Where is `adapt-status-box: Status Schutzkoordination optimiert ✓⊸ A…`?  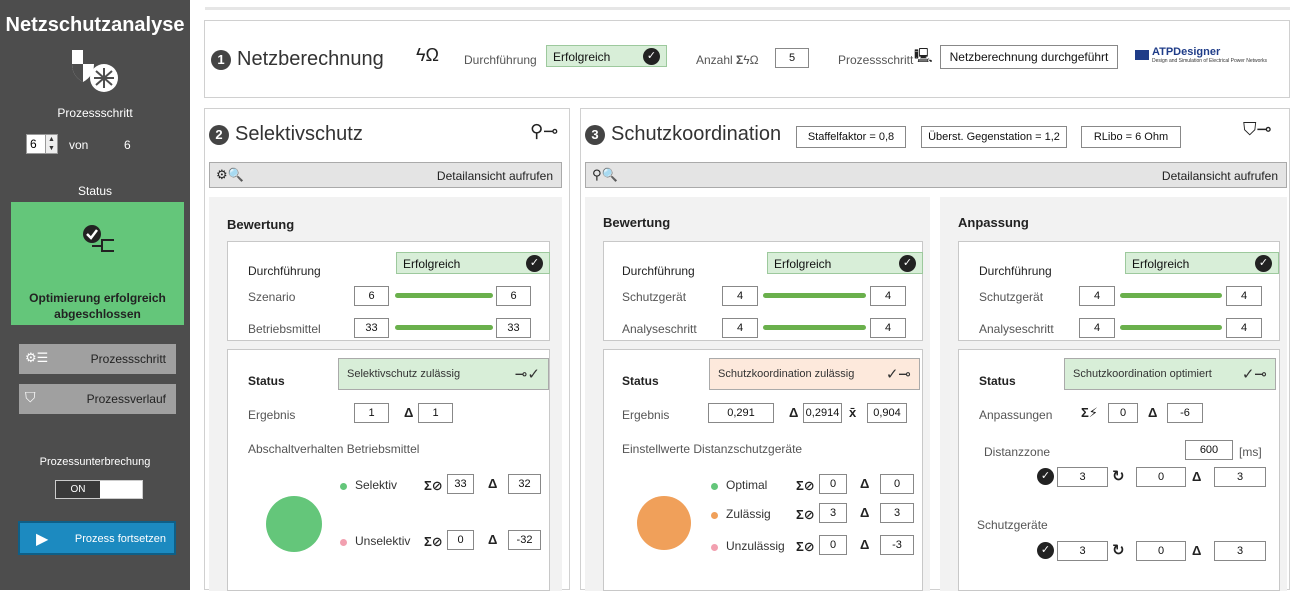
adapt-status-box: Status Schutzkoordination optimiert ✓⊸ A… is located at coordinates (1119, 470).